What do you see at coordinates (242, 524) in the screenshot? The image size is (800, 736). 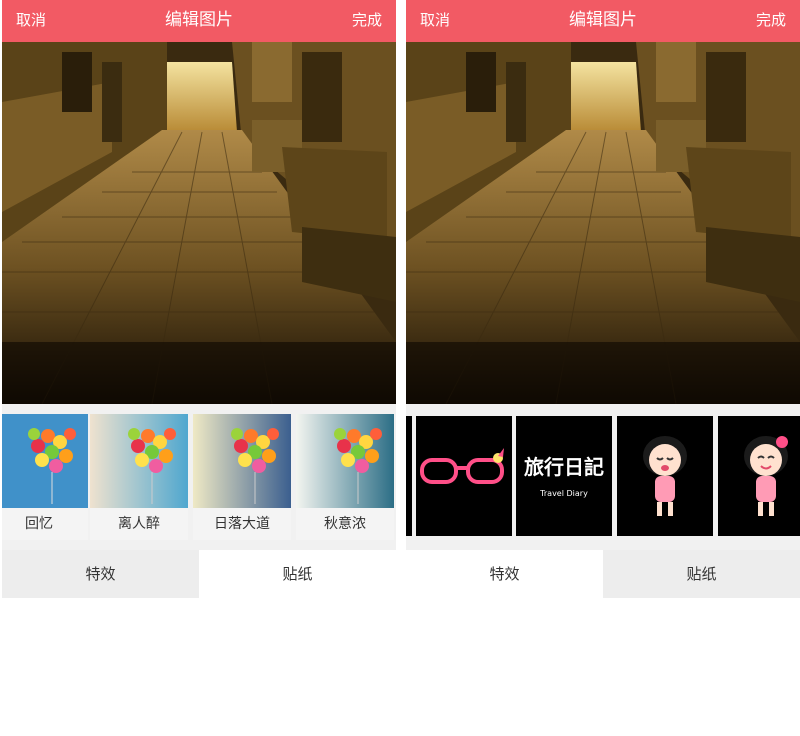 I see `effect-label: 日落大道` at bounding box center [242, 524].